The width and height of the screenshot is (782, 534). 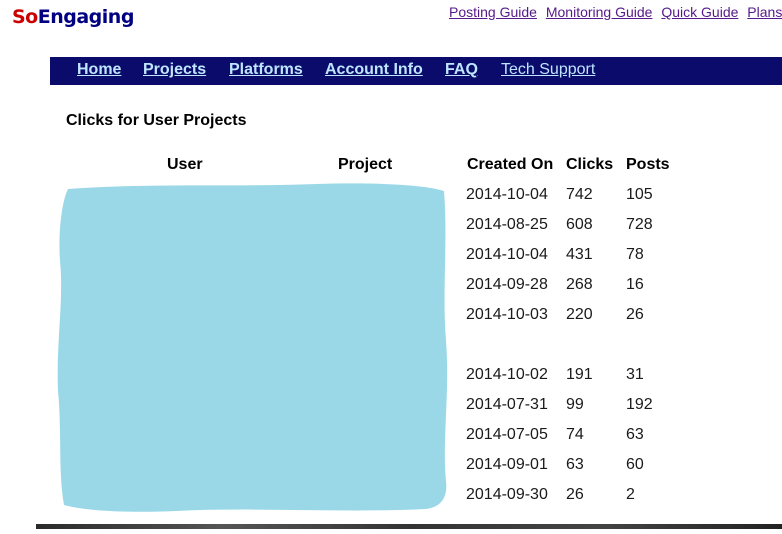 I want to click on col-header-user: User, so click(x=185, y=164).